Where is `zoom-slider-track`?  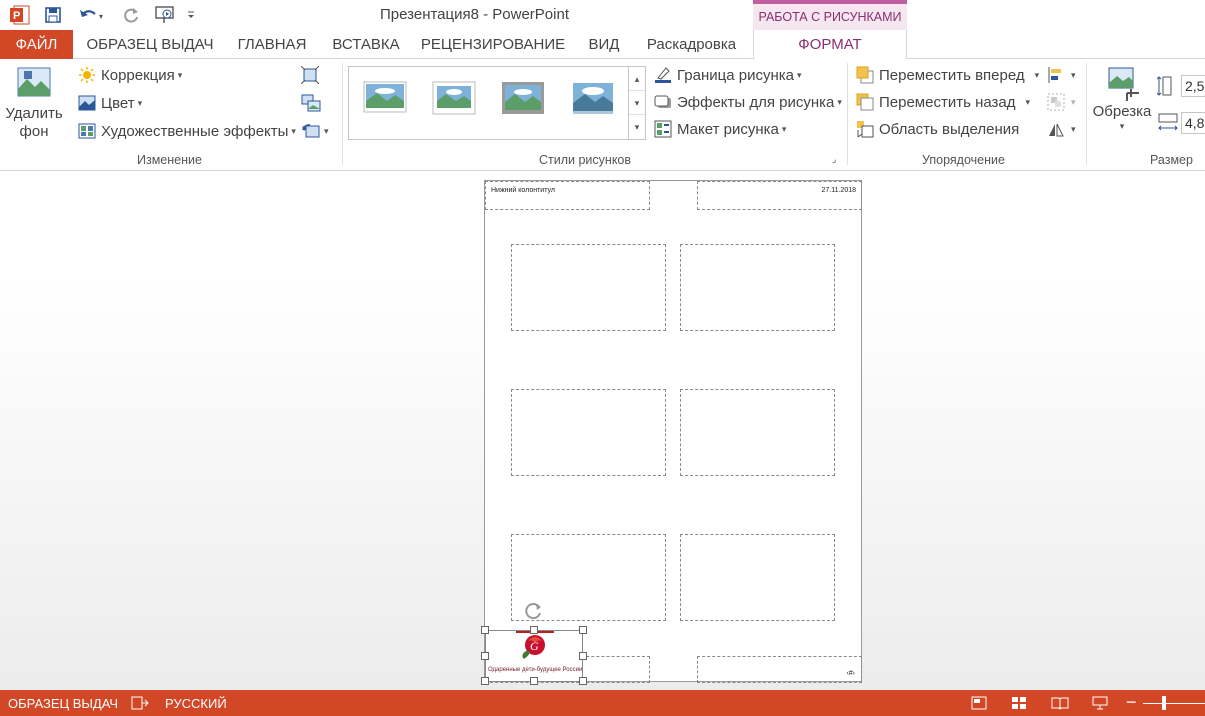 zoom-slider-track is located at coordinates (1174, 703).